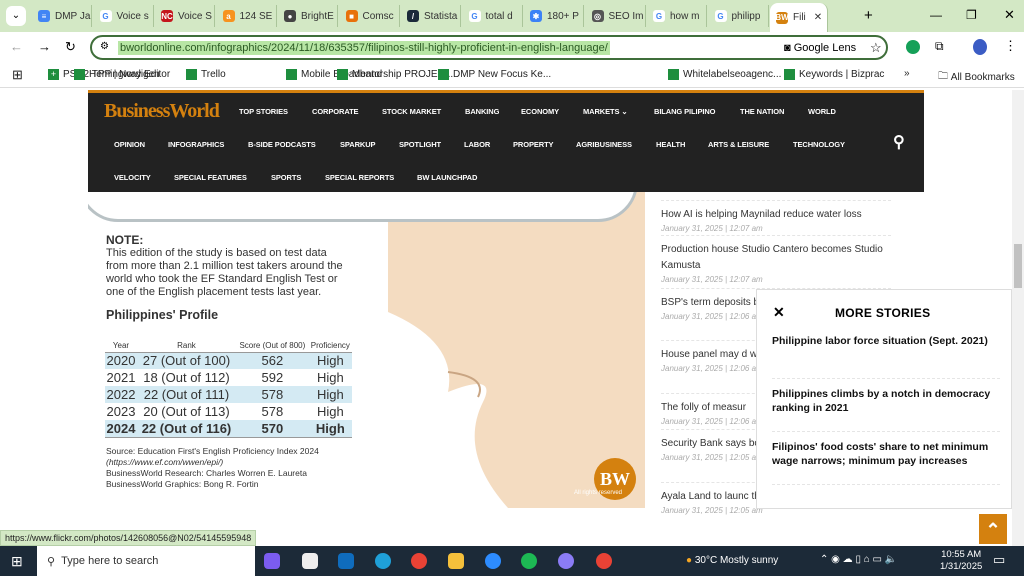 The width and height of the screenshot is (1024, 576). Describe the element at coordinates (1018, 318) in the screenshot. I see `scrollbar` at that location.